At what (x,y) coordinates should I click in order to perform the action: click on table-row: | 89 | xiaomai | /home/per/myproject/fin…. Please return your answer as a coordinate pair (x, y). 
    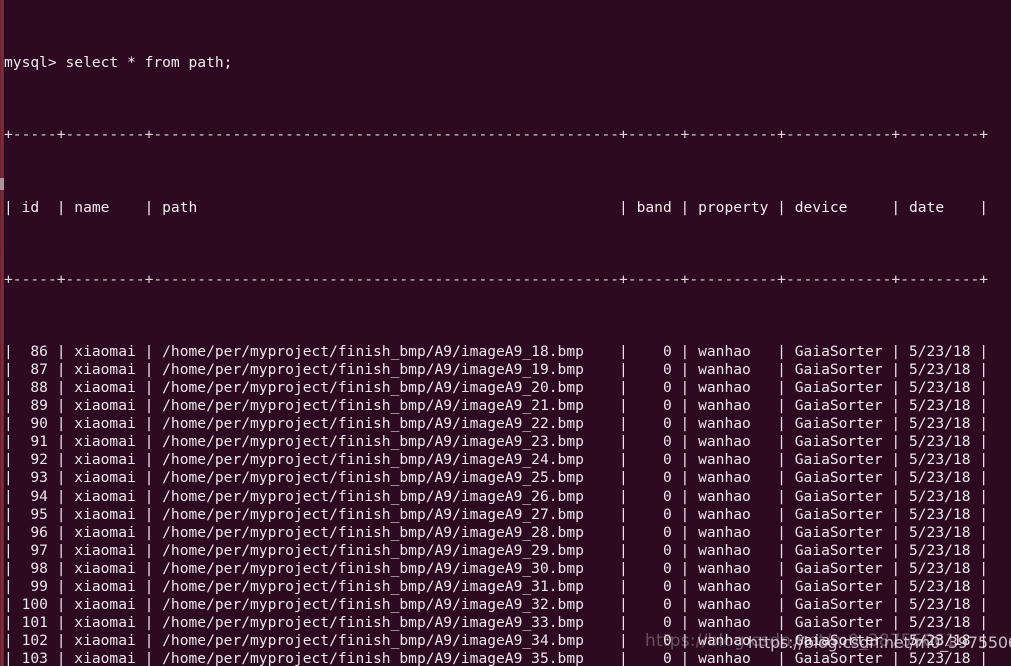
    Looking at the image, I should click on (496, 406).